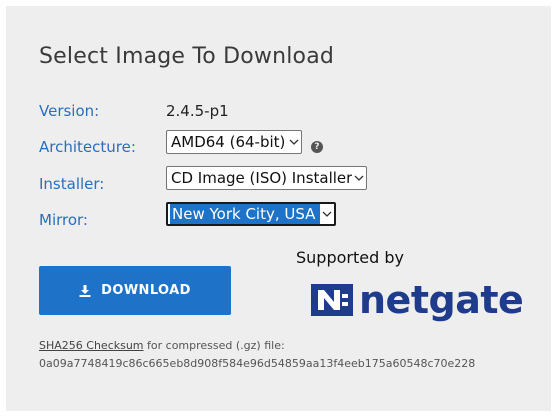 Image resolution: width=557 pixels, height=417 pixels. Describe the element at coordinates (214, 345) in the screenshot. I see `checksum-text: for compressed (.gz) file:` at that location.